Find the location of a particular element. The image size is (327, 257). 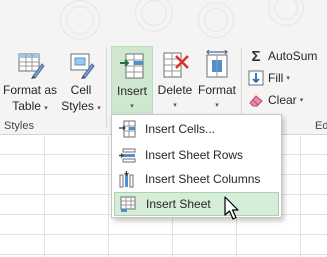

insert-button: Insert ▾ is located at coordinates (132, 82).